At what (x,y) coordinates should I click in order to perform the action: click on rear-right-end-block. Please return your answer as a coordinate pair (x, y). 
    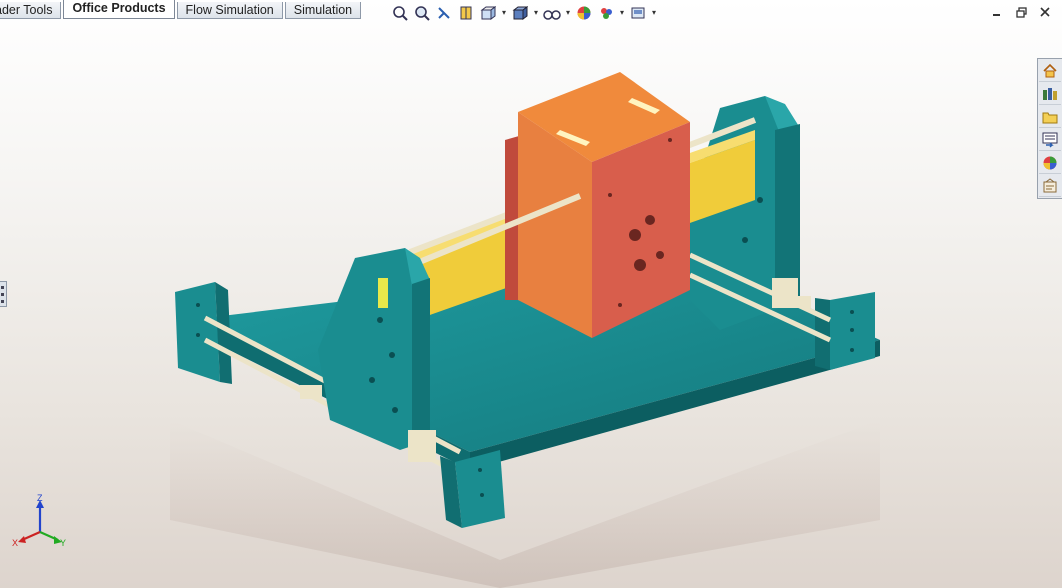
    Looking at the image, I should click on (845, 331).